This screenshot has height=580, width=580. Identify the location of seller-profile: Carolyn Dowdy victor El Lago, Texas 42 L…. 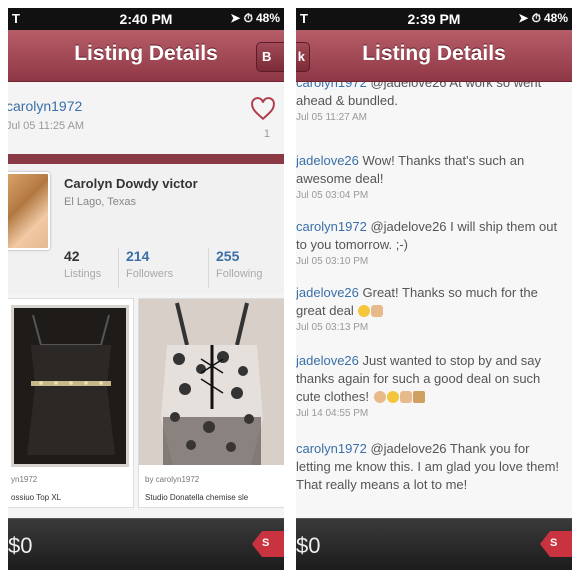
(146, 229).